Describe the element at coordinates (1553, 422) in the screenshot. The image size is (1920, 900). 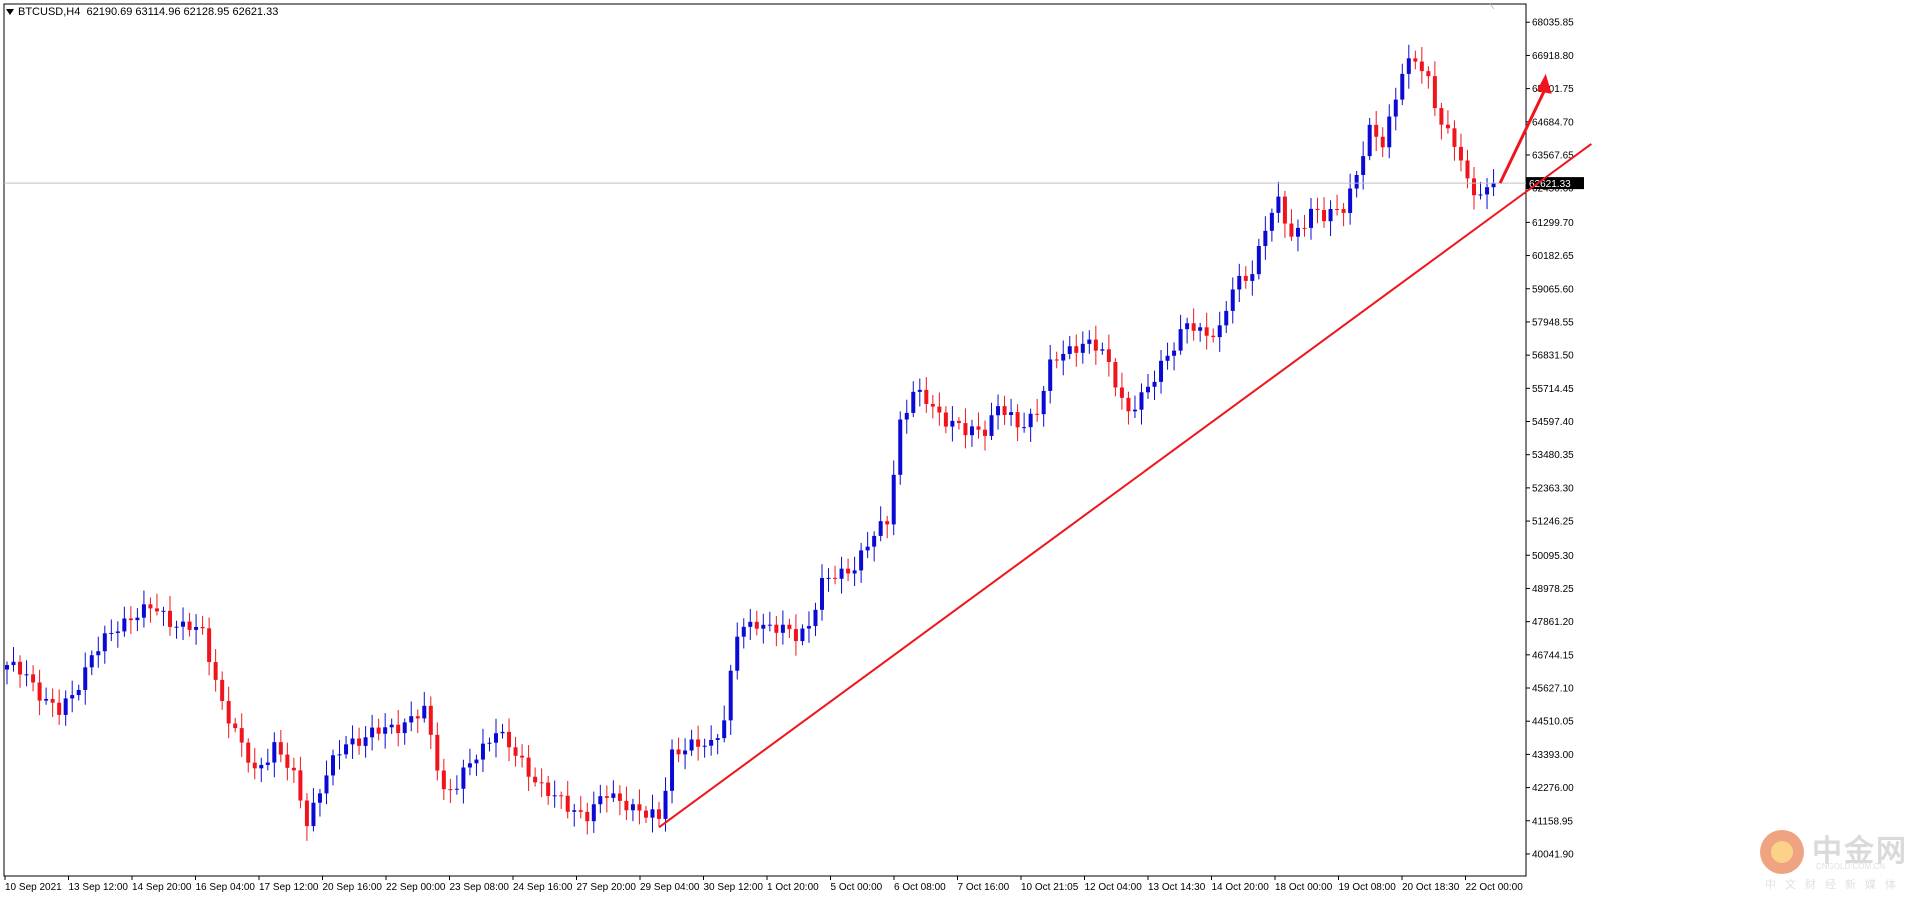
I see `price-tick-label: 54597.40` at that location.